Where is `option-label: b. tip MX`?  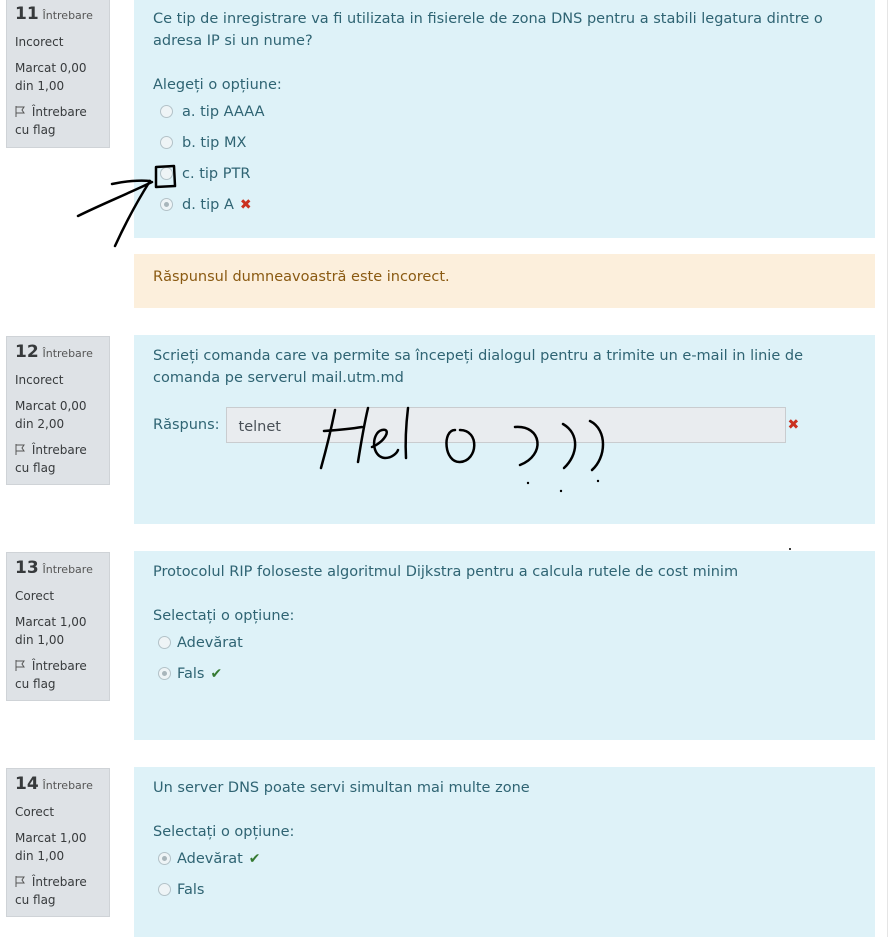 option-label: b. tip MX is located at coordinates (214, 142).